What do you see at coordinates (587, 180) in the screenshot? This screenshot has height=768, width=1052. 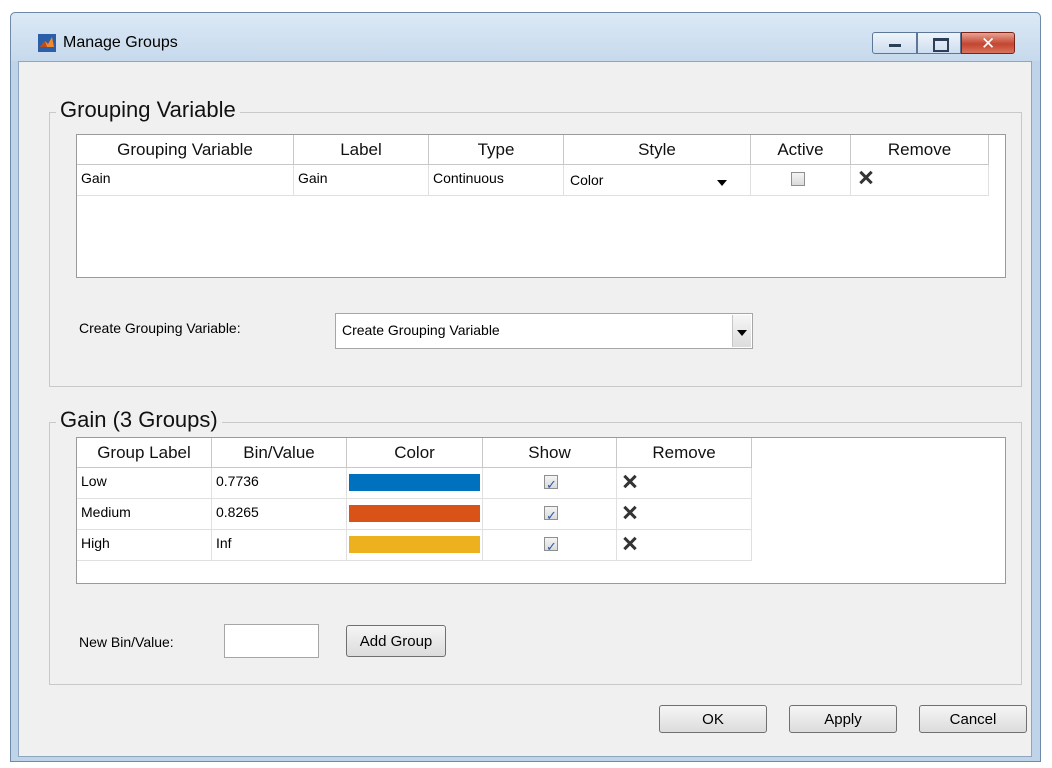 I see `style-dropdown-value: Color` at bounding box center [587, 180].